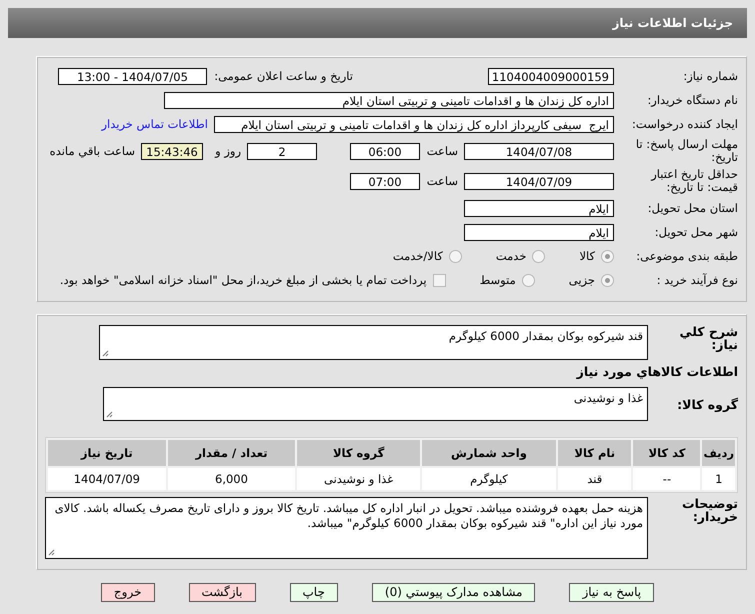 The width and height of the screenshot is (755, 614). I want to click on table-cell: قند, so click(595, 479).